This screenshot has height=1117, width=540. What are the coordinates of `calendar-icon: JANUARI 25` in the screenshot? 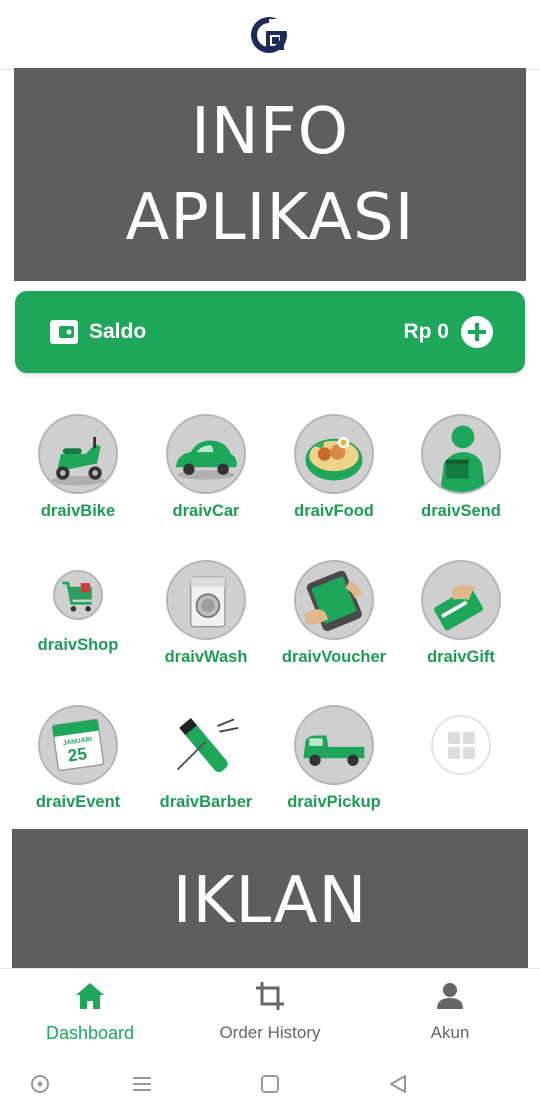 It's located at (78, 745).